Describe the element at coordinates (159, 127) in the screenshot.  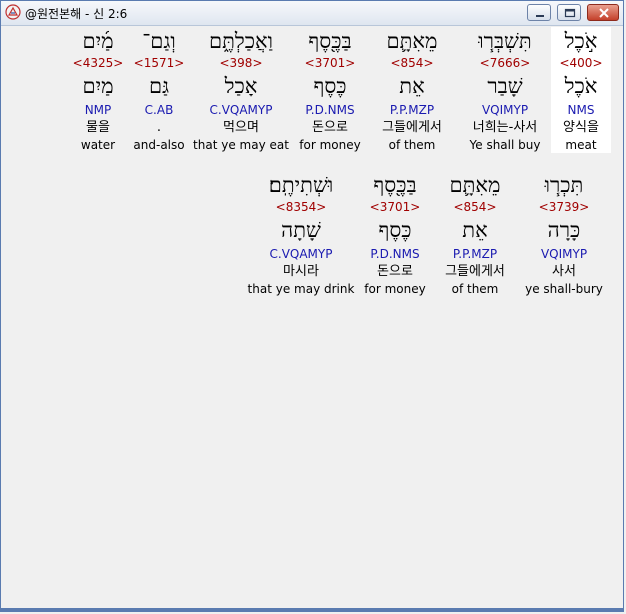
I see `korean-gloss: .` at that location.